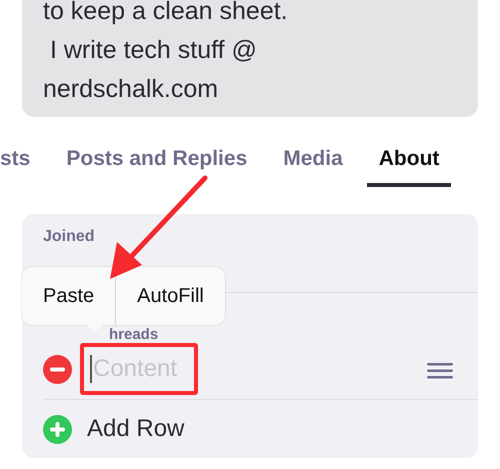 This screenshot has height=469, width=500. What do you see at coordinates (133, 334) in the screenshot?
I see `field-label: hreads` at bounding box center [133, 334].